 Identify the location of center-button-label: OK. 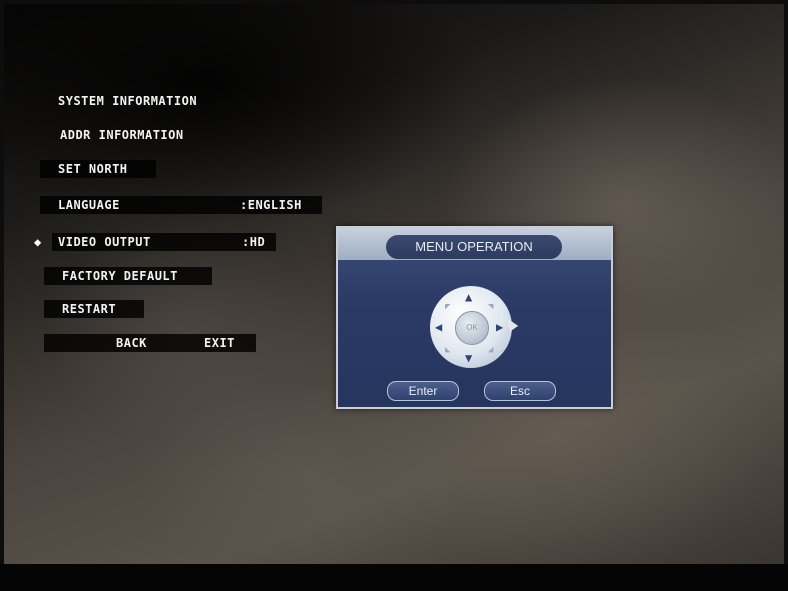
(472, 327).